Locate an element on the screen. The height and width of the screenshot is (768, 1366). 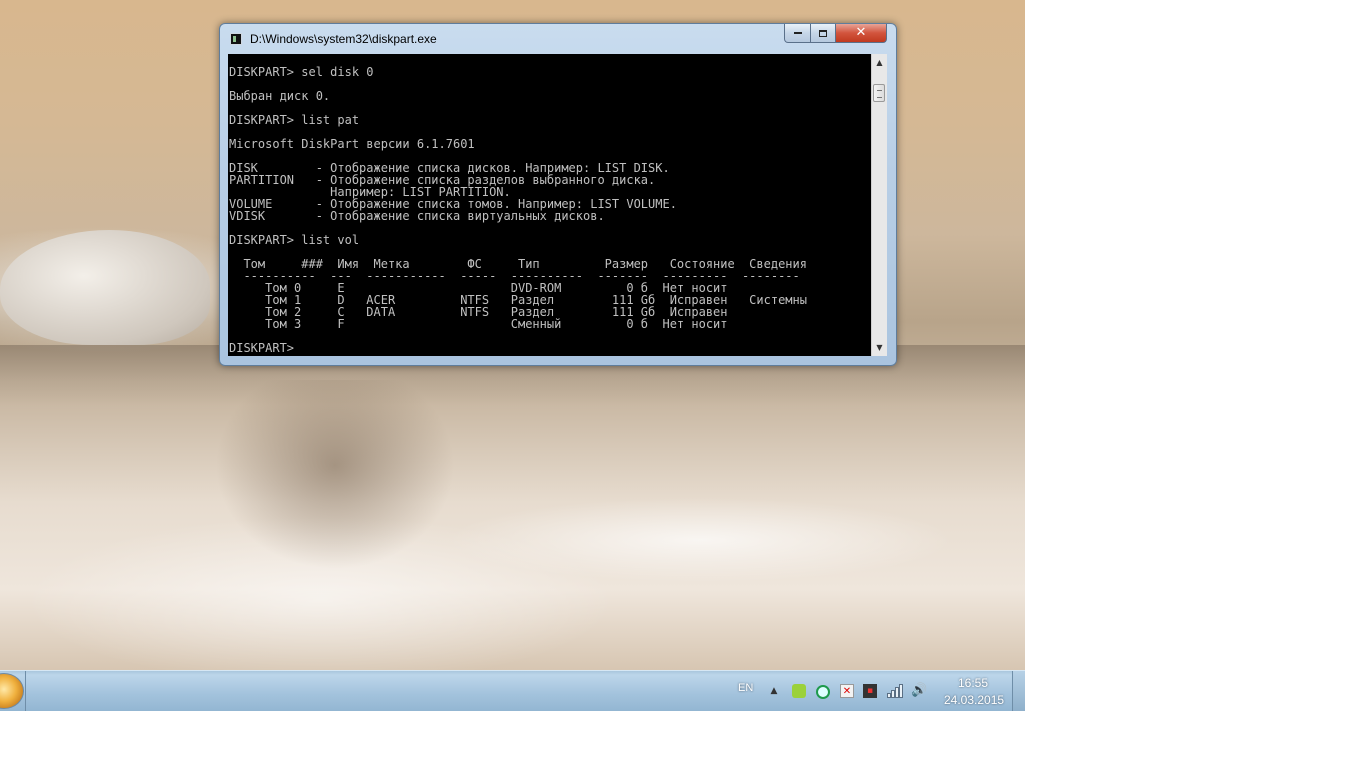
console-line: DISKPART> list pat is located at coordinates (294, 120).